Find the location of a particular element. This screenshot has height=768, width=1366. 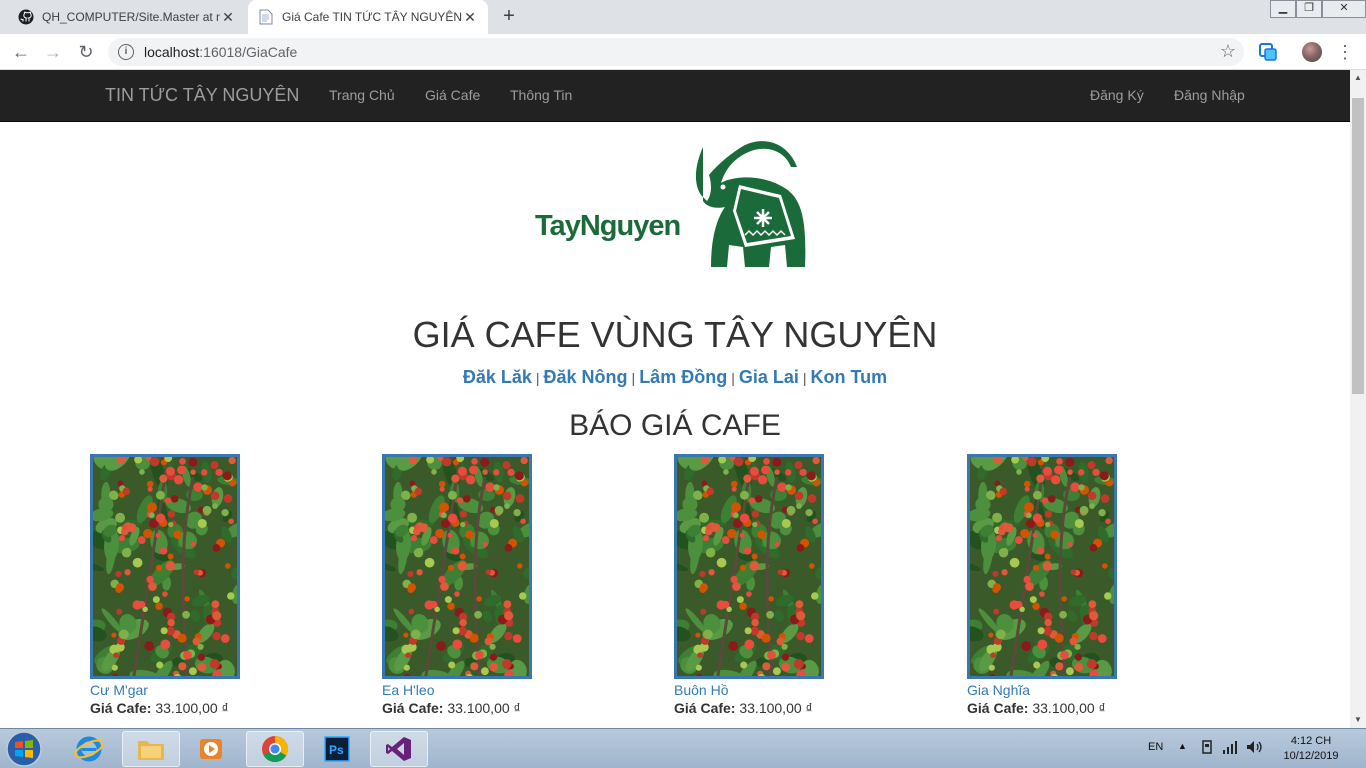

clock-date: 10/12/2019 is located at coordinates (1311, 756).